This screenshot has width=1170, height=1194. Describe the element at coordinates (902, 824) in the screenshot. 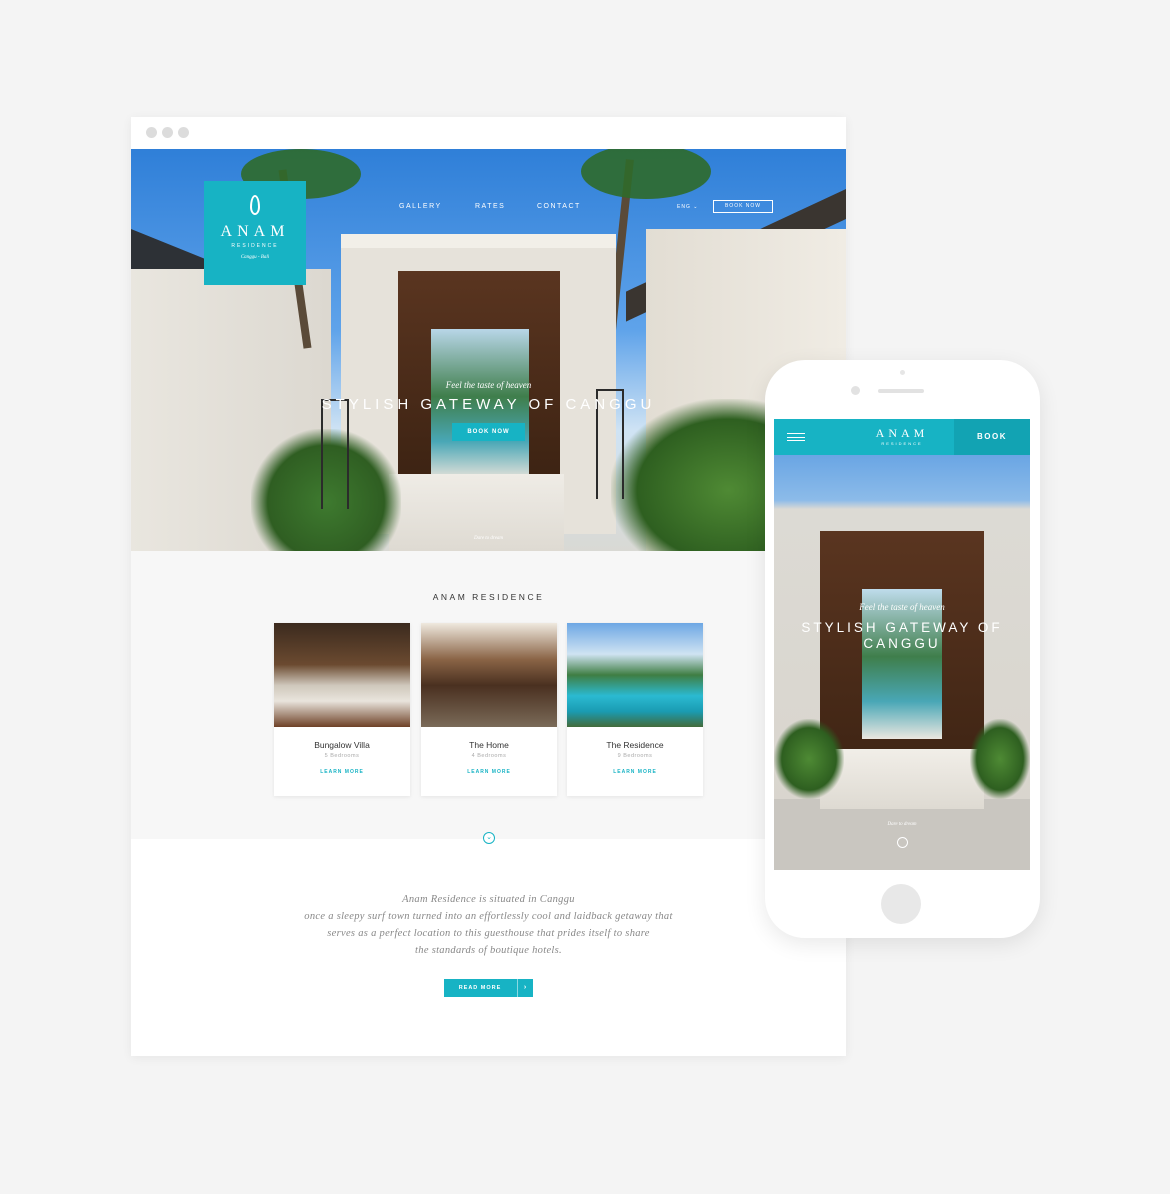

I see `mobile-dare-text: Dare to dream` at that location.